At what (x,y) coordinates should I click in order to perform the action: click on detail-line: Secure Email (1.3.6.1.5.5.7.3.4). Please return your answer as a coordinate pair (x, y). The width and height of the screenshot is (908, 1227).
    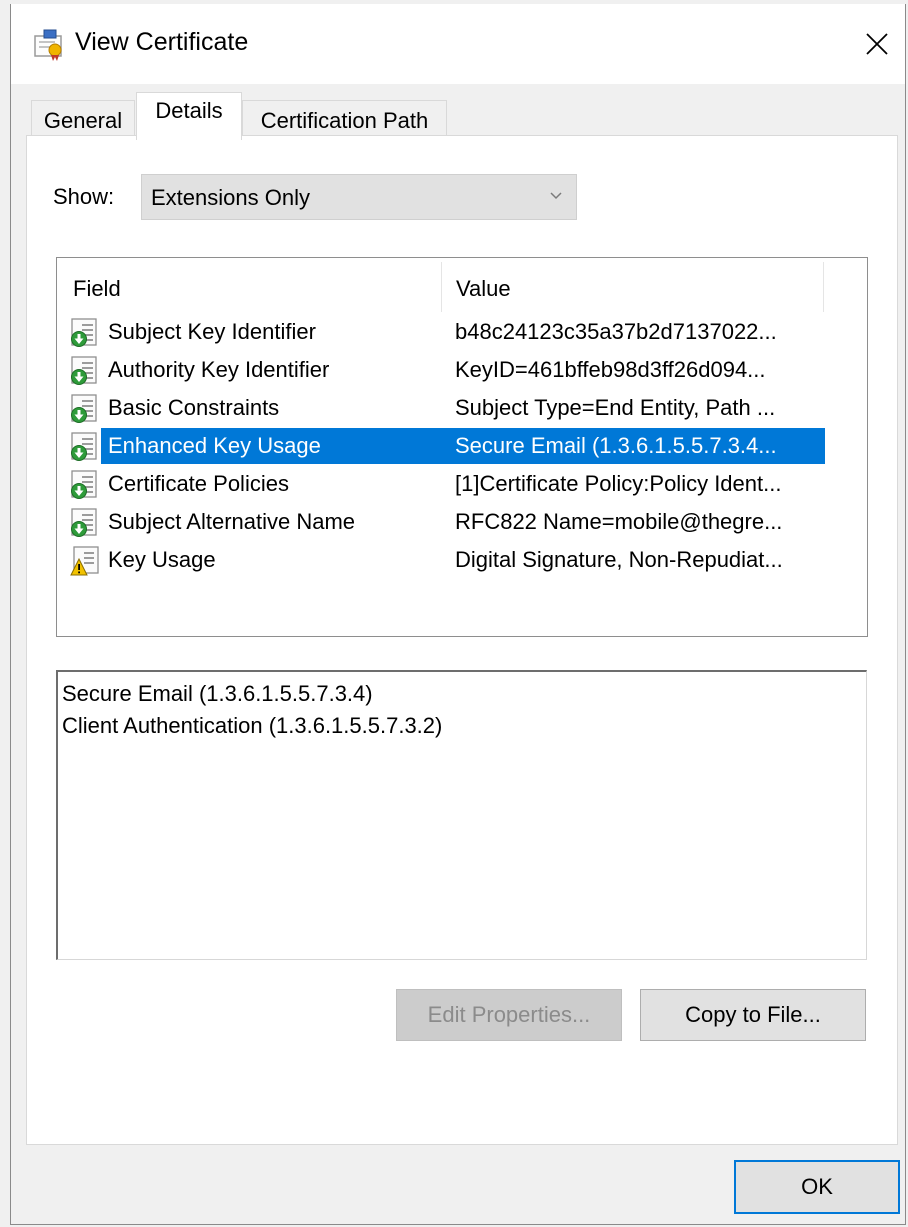
    Looking at the image, I should click on (217, 693).